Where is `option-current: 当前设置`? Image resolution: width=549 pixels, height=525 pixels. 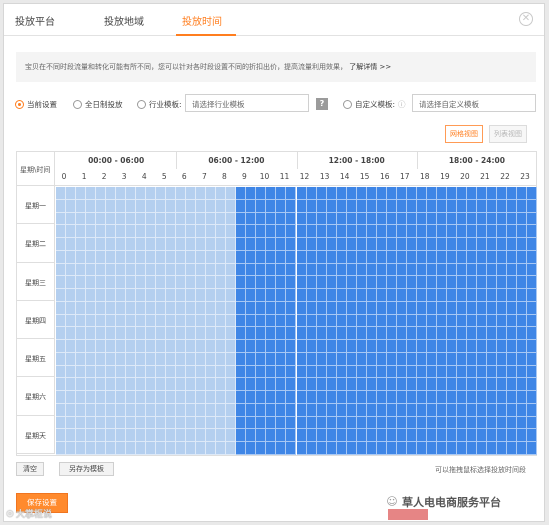
option-current: 当前设置 is located at coordinates (36, 104).